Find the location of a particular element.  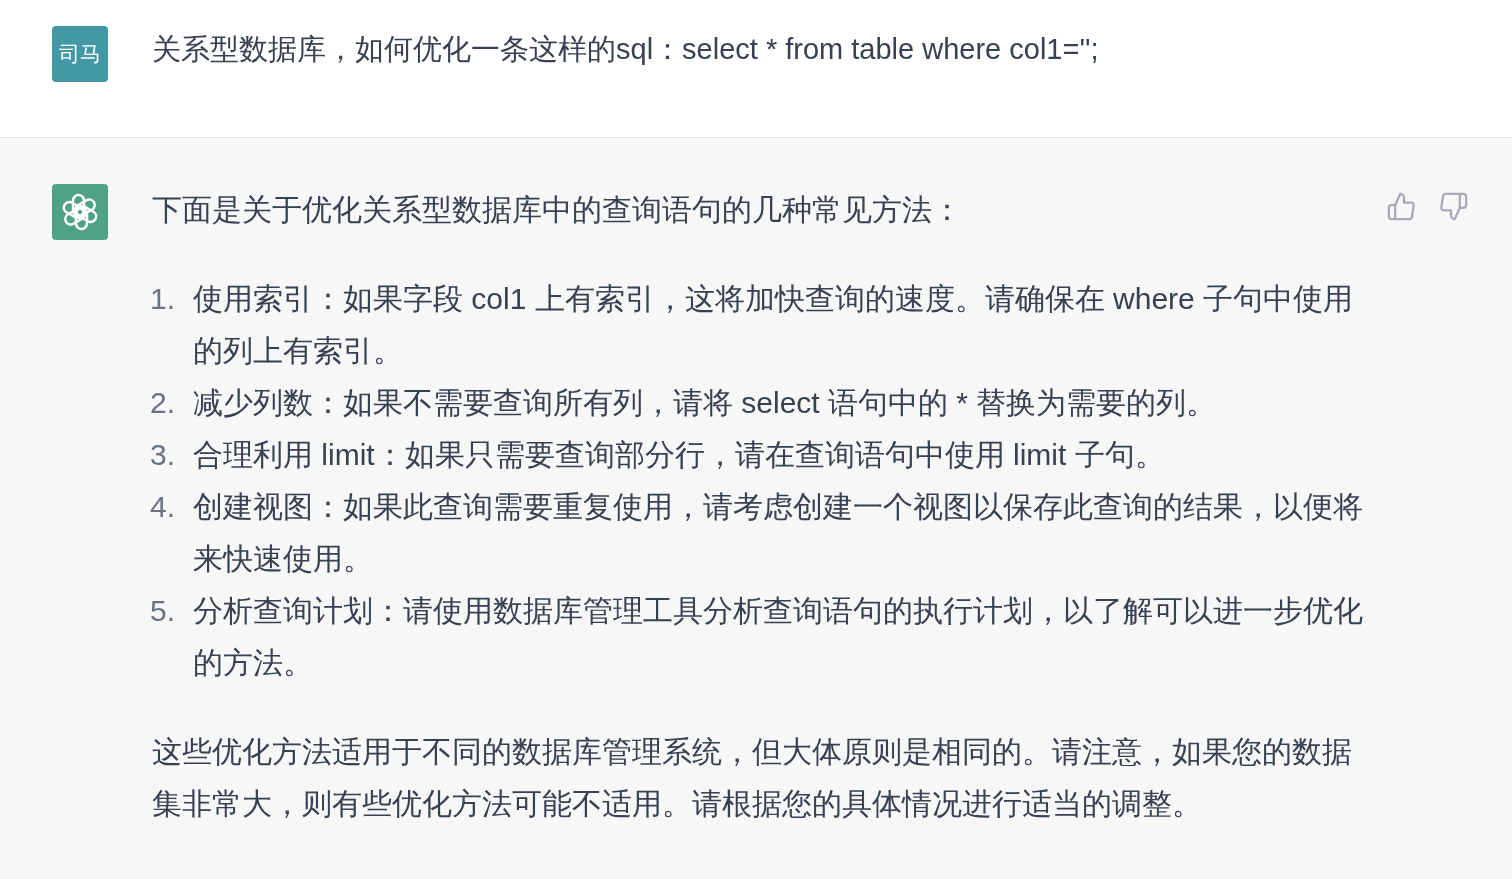

list-number: 3. is located at coordinates (163, 455).